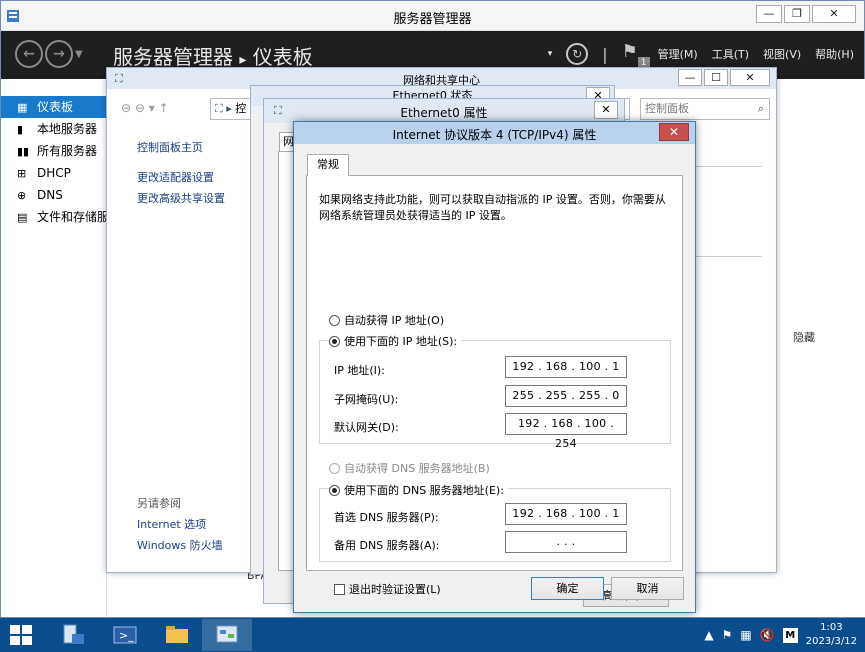 The height and width of the screenshot is (652, 865). Describe the element at coordinates (831, 627) in the screenshot. I see `clock-time: 1:03` at that location.